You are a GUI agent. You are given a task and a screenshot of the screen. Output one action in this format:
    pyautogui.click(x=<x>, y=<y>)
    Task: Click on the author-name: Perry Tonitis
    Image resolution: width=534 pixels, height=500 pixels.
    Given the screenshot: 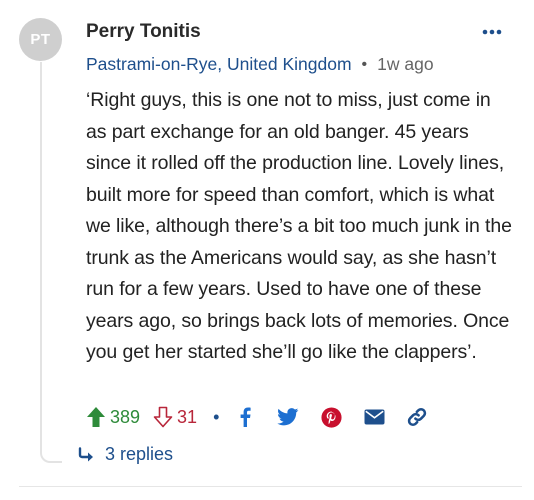 What is the action you would take?
    pyautogui.click(x=143, y=32)
    